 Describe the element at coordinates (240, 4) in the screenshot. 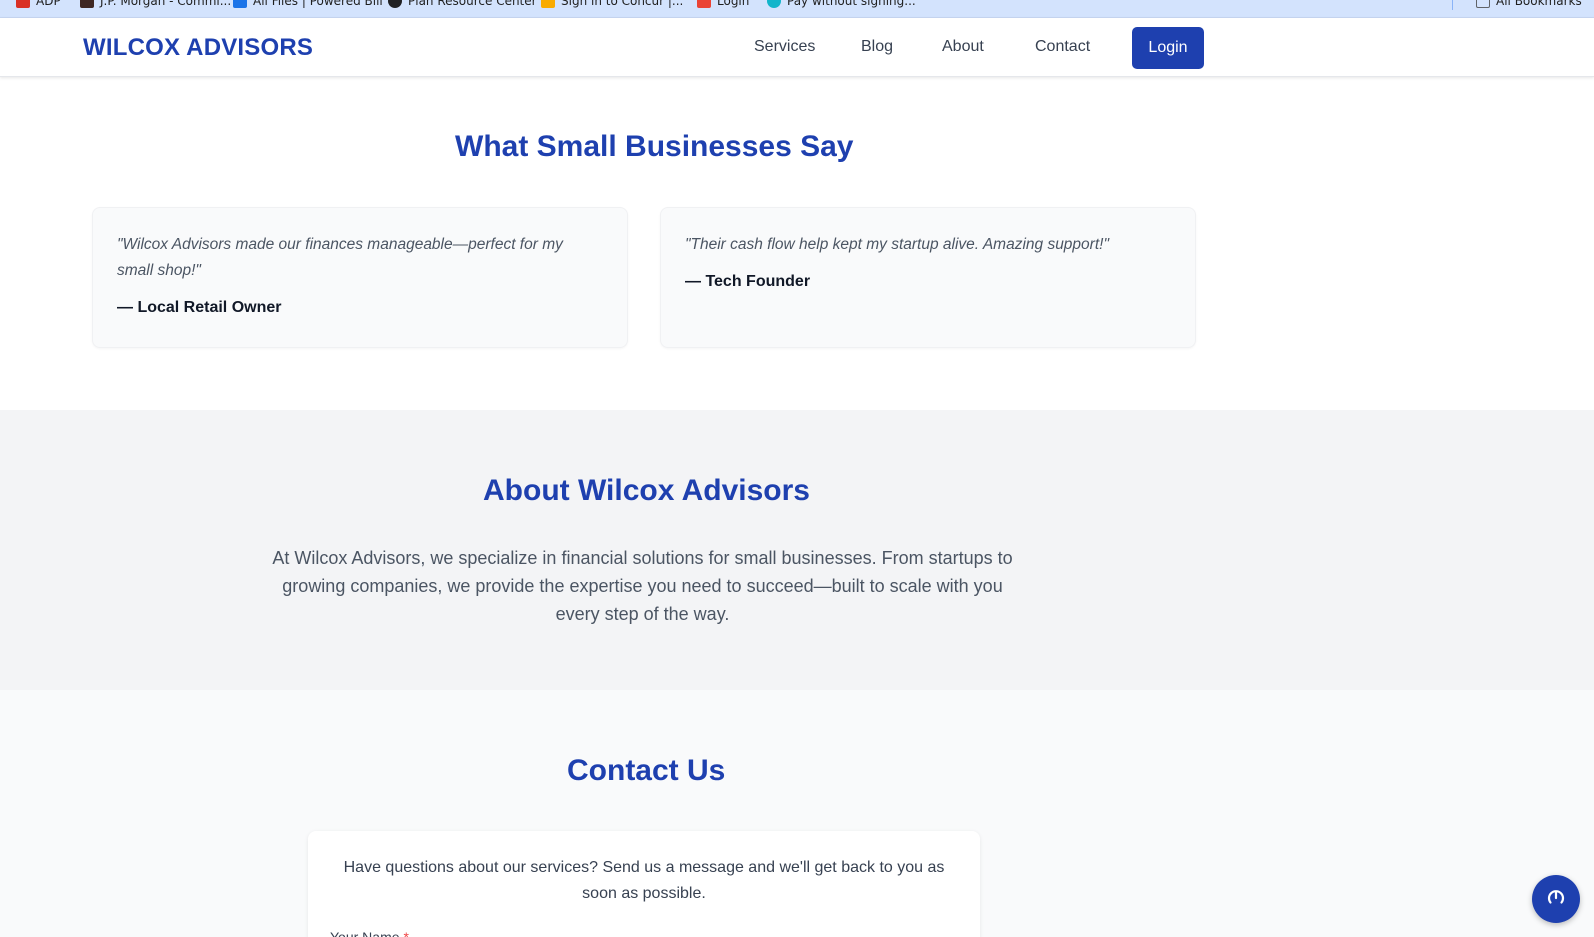

I see `bill-favicon-icon` at that location.